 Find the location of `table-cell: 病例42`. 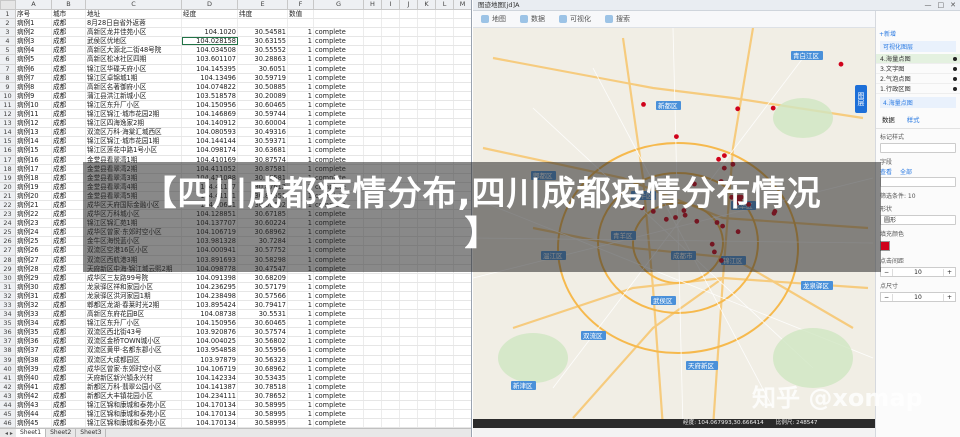

table-cell: 病例42 is located at coordinates (34, 396).